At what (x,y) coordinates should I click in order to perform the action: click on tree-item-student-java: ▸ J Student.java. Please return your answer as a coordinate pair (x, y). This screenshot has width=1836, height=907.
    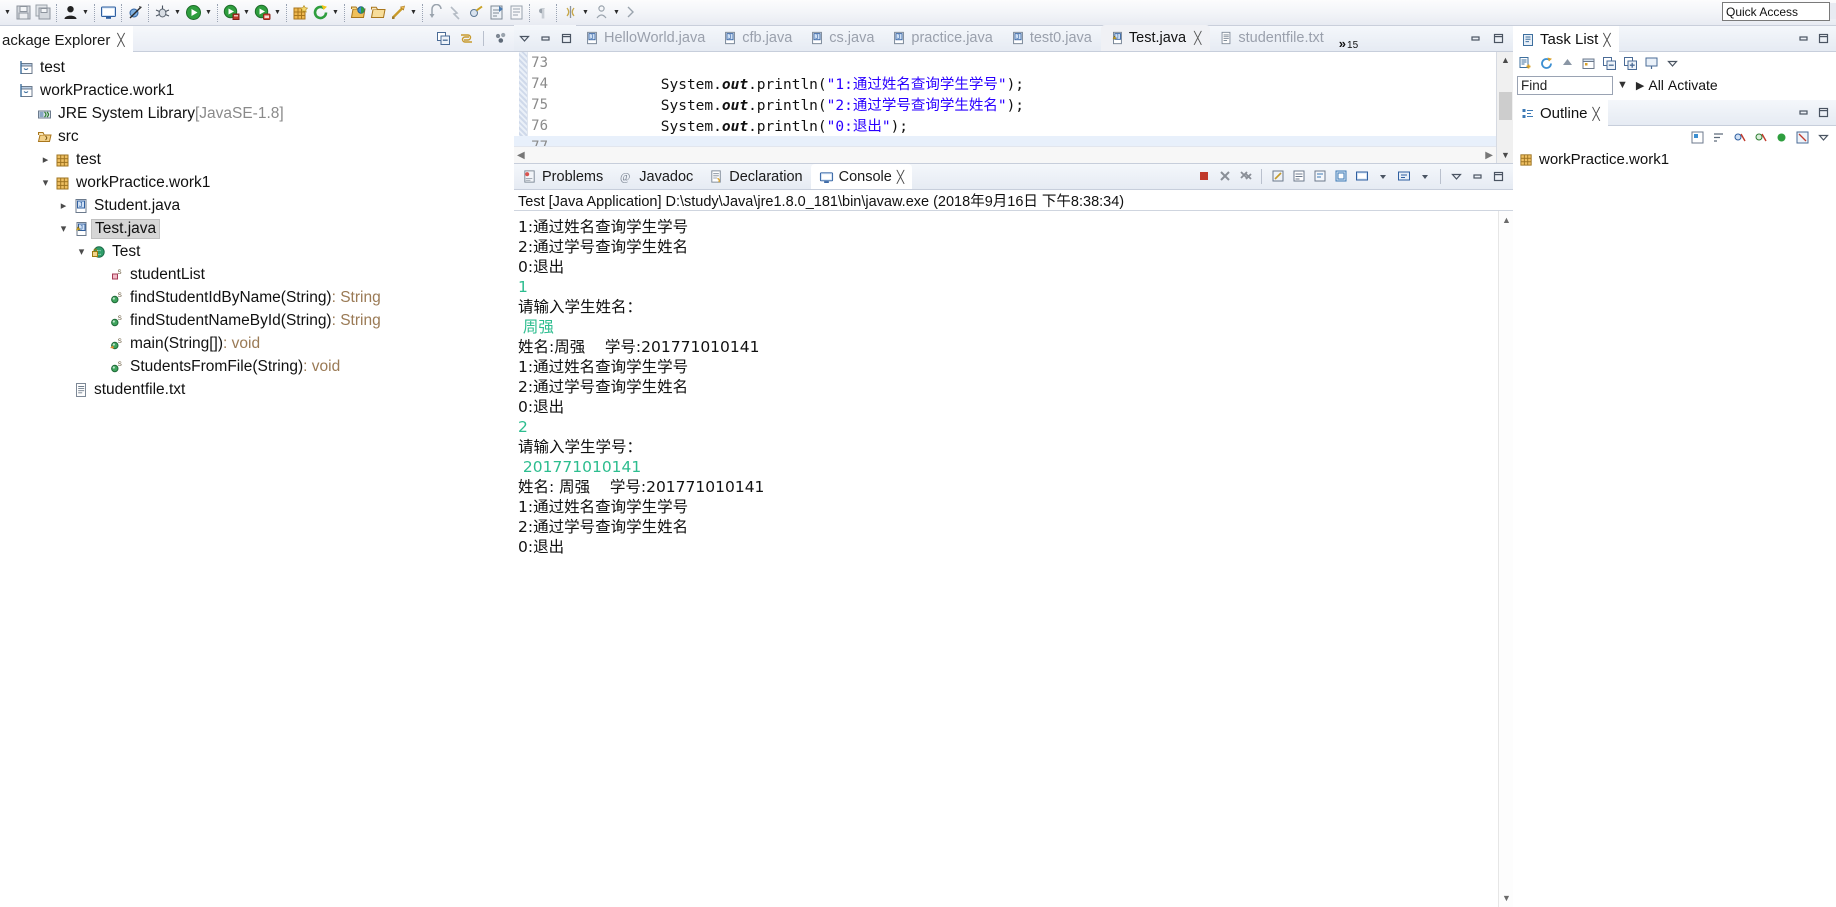
    Looking at the image, I should click on (257, 205).